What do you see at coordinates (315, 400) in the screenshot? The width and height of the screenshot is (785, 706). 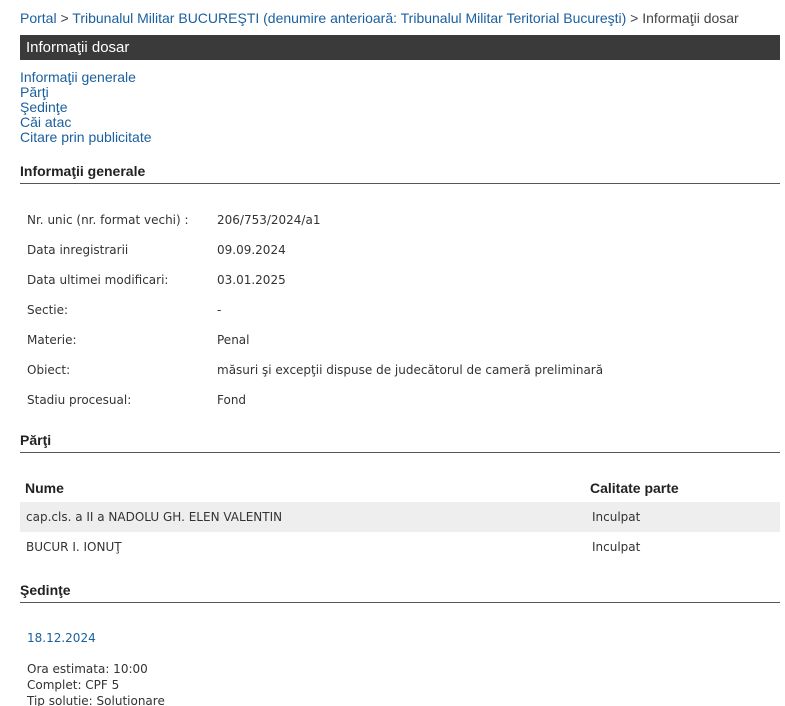 I see `info-row: Stadiu procesual: Fond` at bounding box center [315, 400].